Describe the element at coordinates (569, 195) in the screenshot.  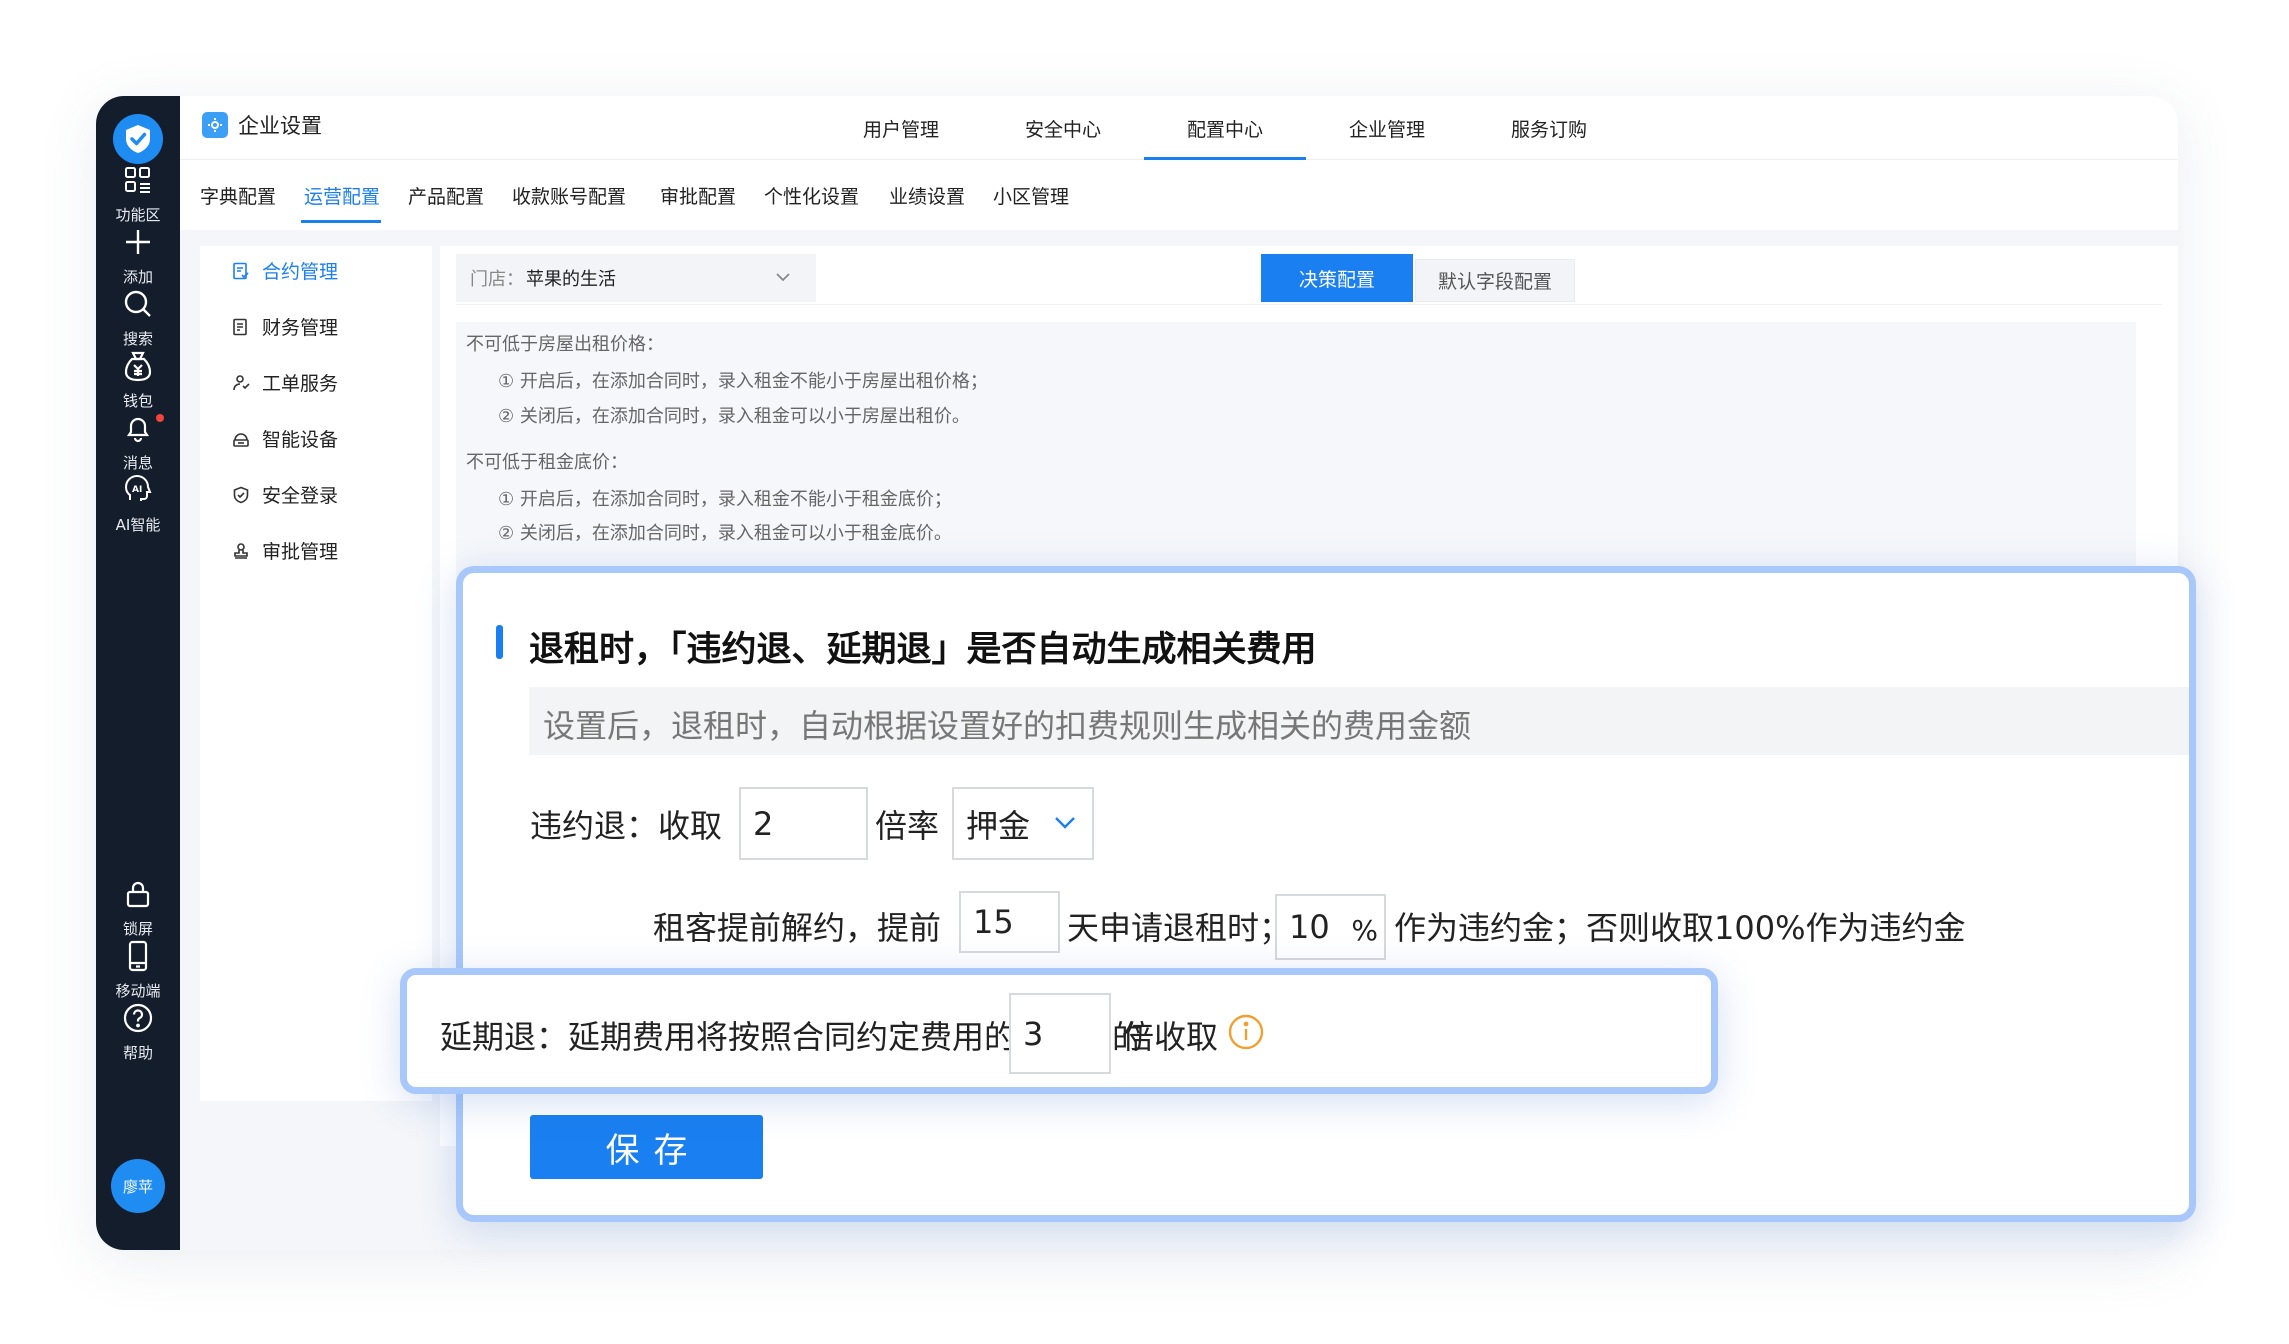
I see `tab-payment-account-config: 收款账号配置` at that location.